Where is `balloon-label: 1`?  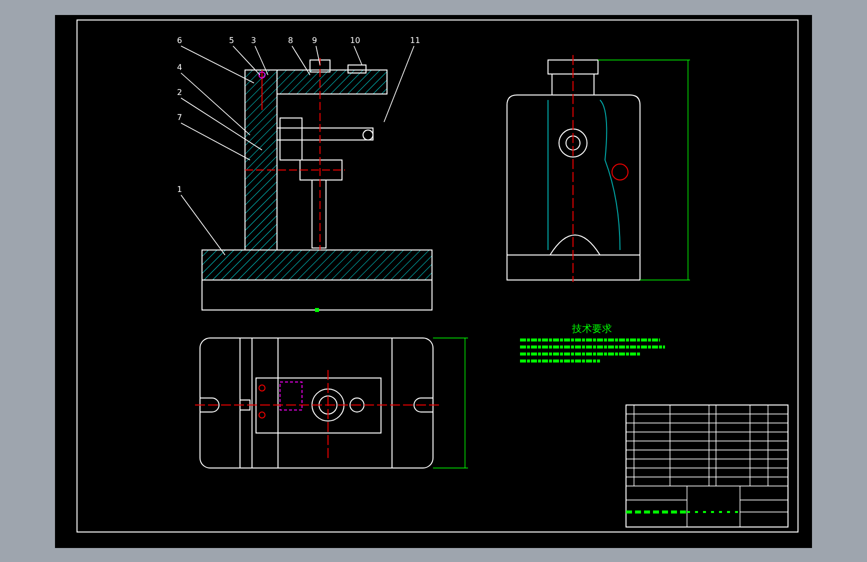 balloon-label: 1 is located at coordinates (179, 189).